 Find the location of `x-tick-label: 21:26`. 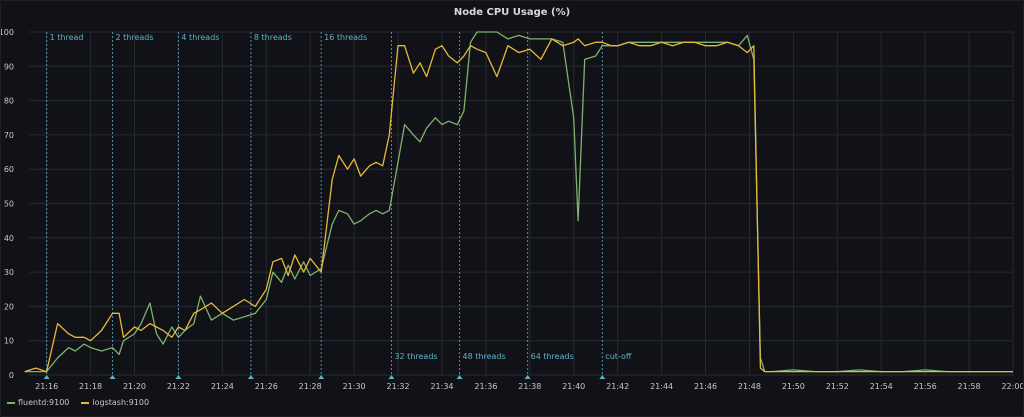

x-tick-label: 21:26 is located at coordinates (266, 386).